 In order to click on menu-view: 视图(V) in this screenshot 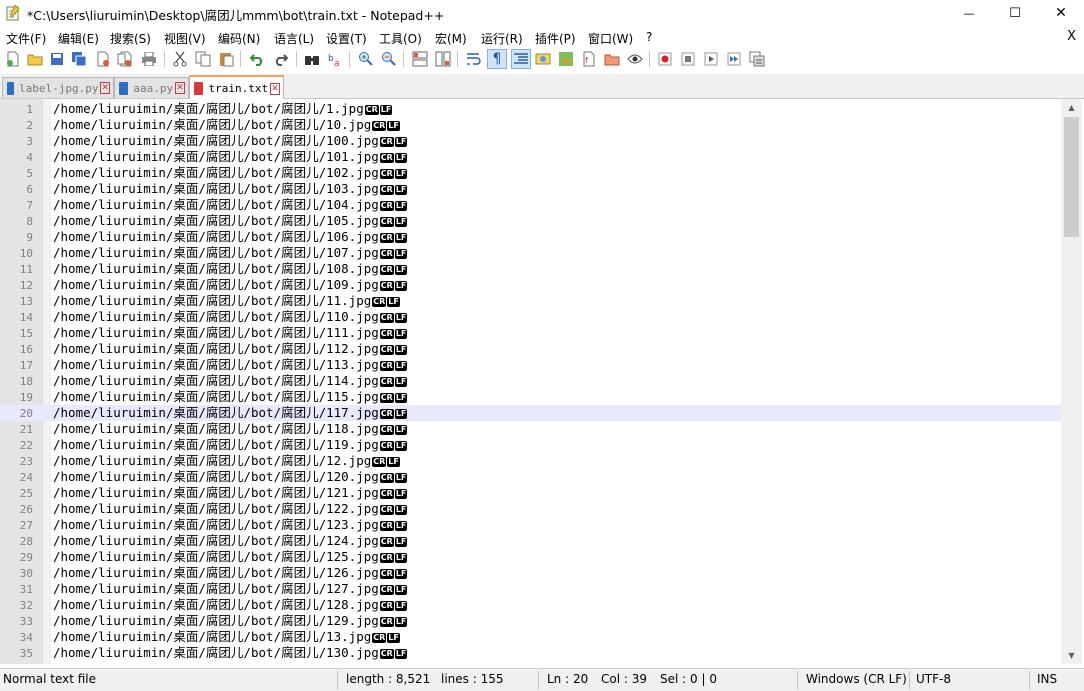, I will do `click(185, 38)`.